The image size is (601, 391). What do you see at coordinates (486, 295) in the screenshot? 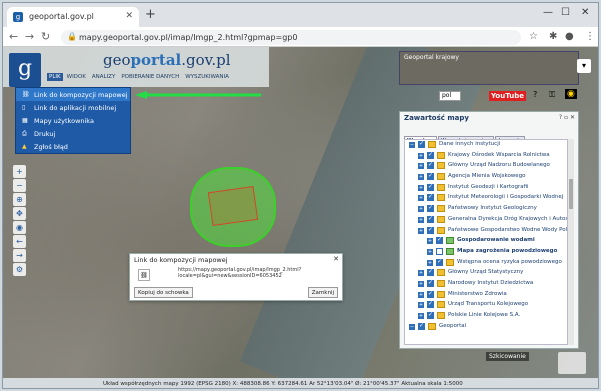
I see `layer-row: + Ministerstwo Zdrowia` at bounding box center [486, 295].